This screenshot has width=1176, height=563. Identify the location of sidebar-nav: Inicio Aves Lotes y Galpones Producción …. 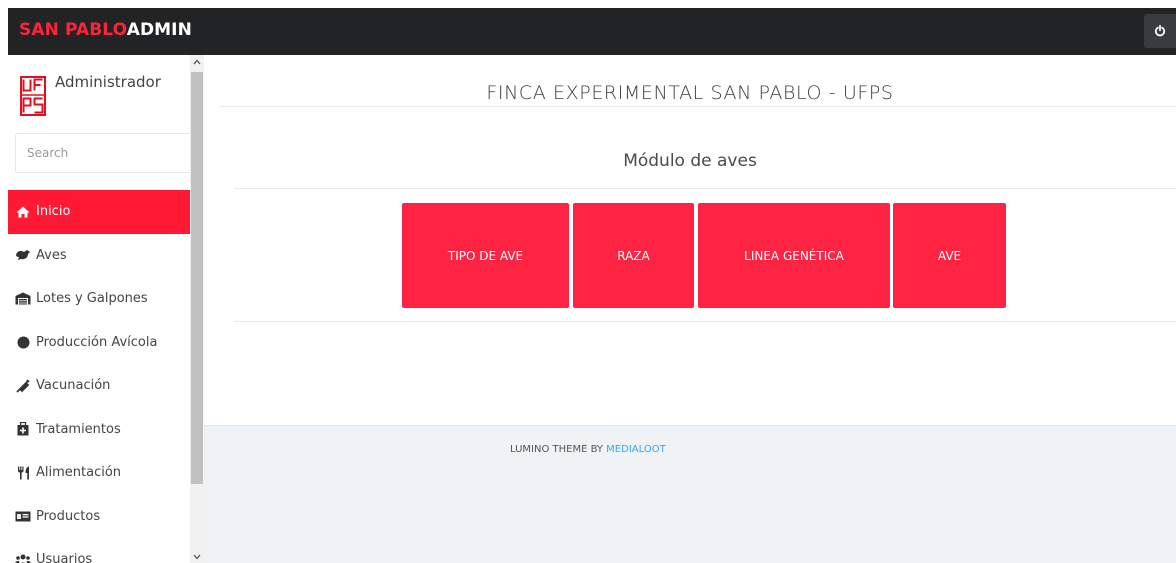
(99, 376).